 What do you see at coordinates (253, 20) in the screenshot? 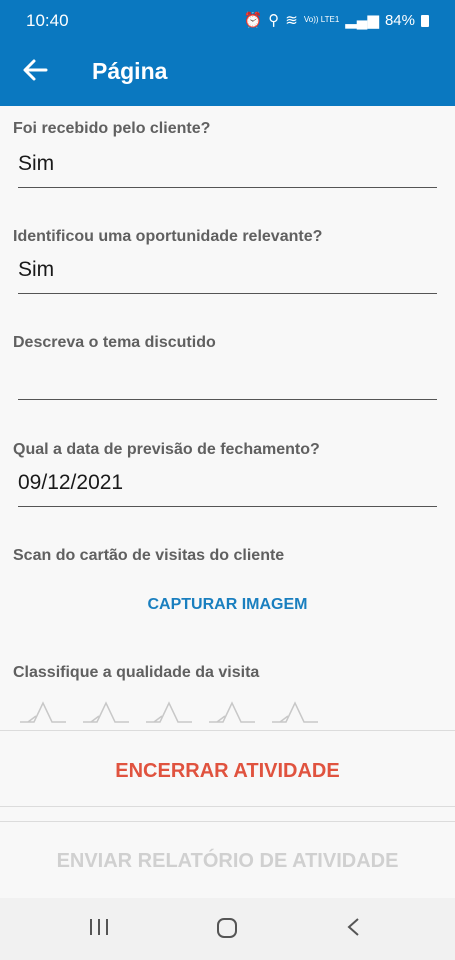
I see `alarm-icon: ⏰` at bounding box center [253, 20].